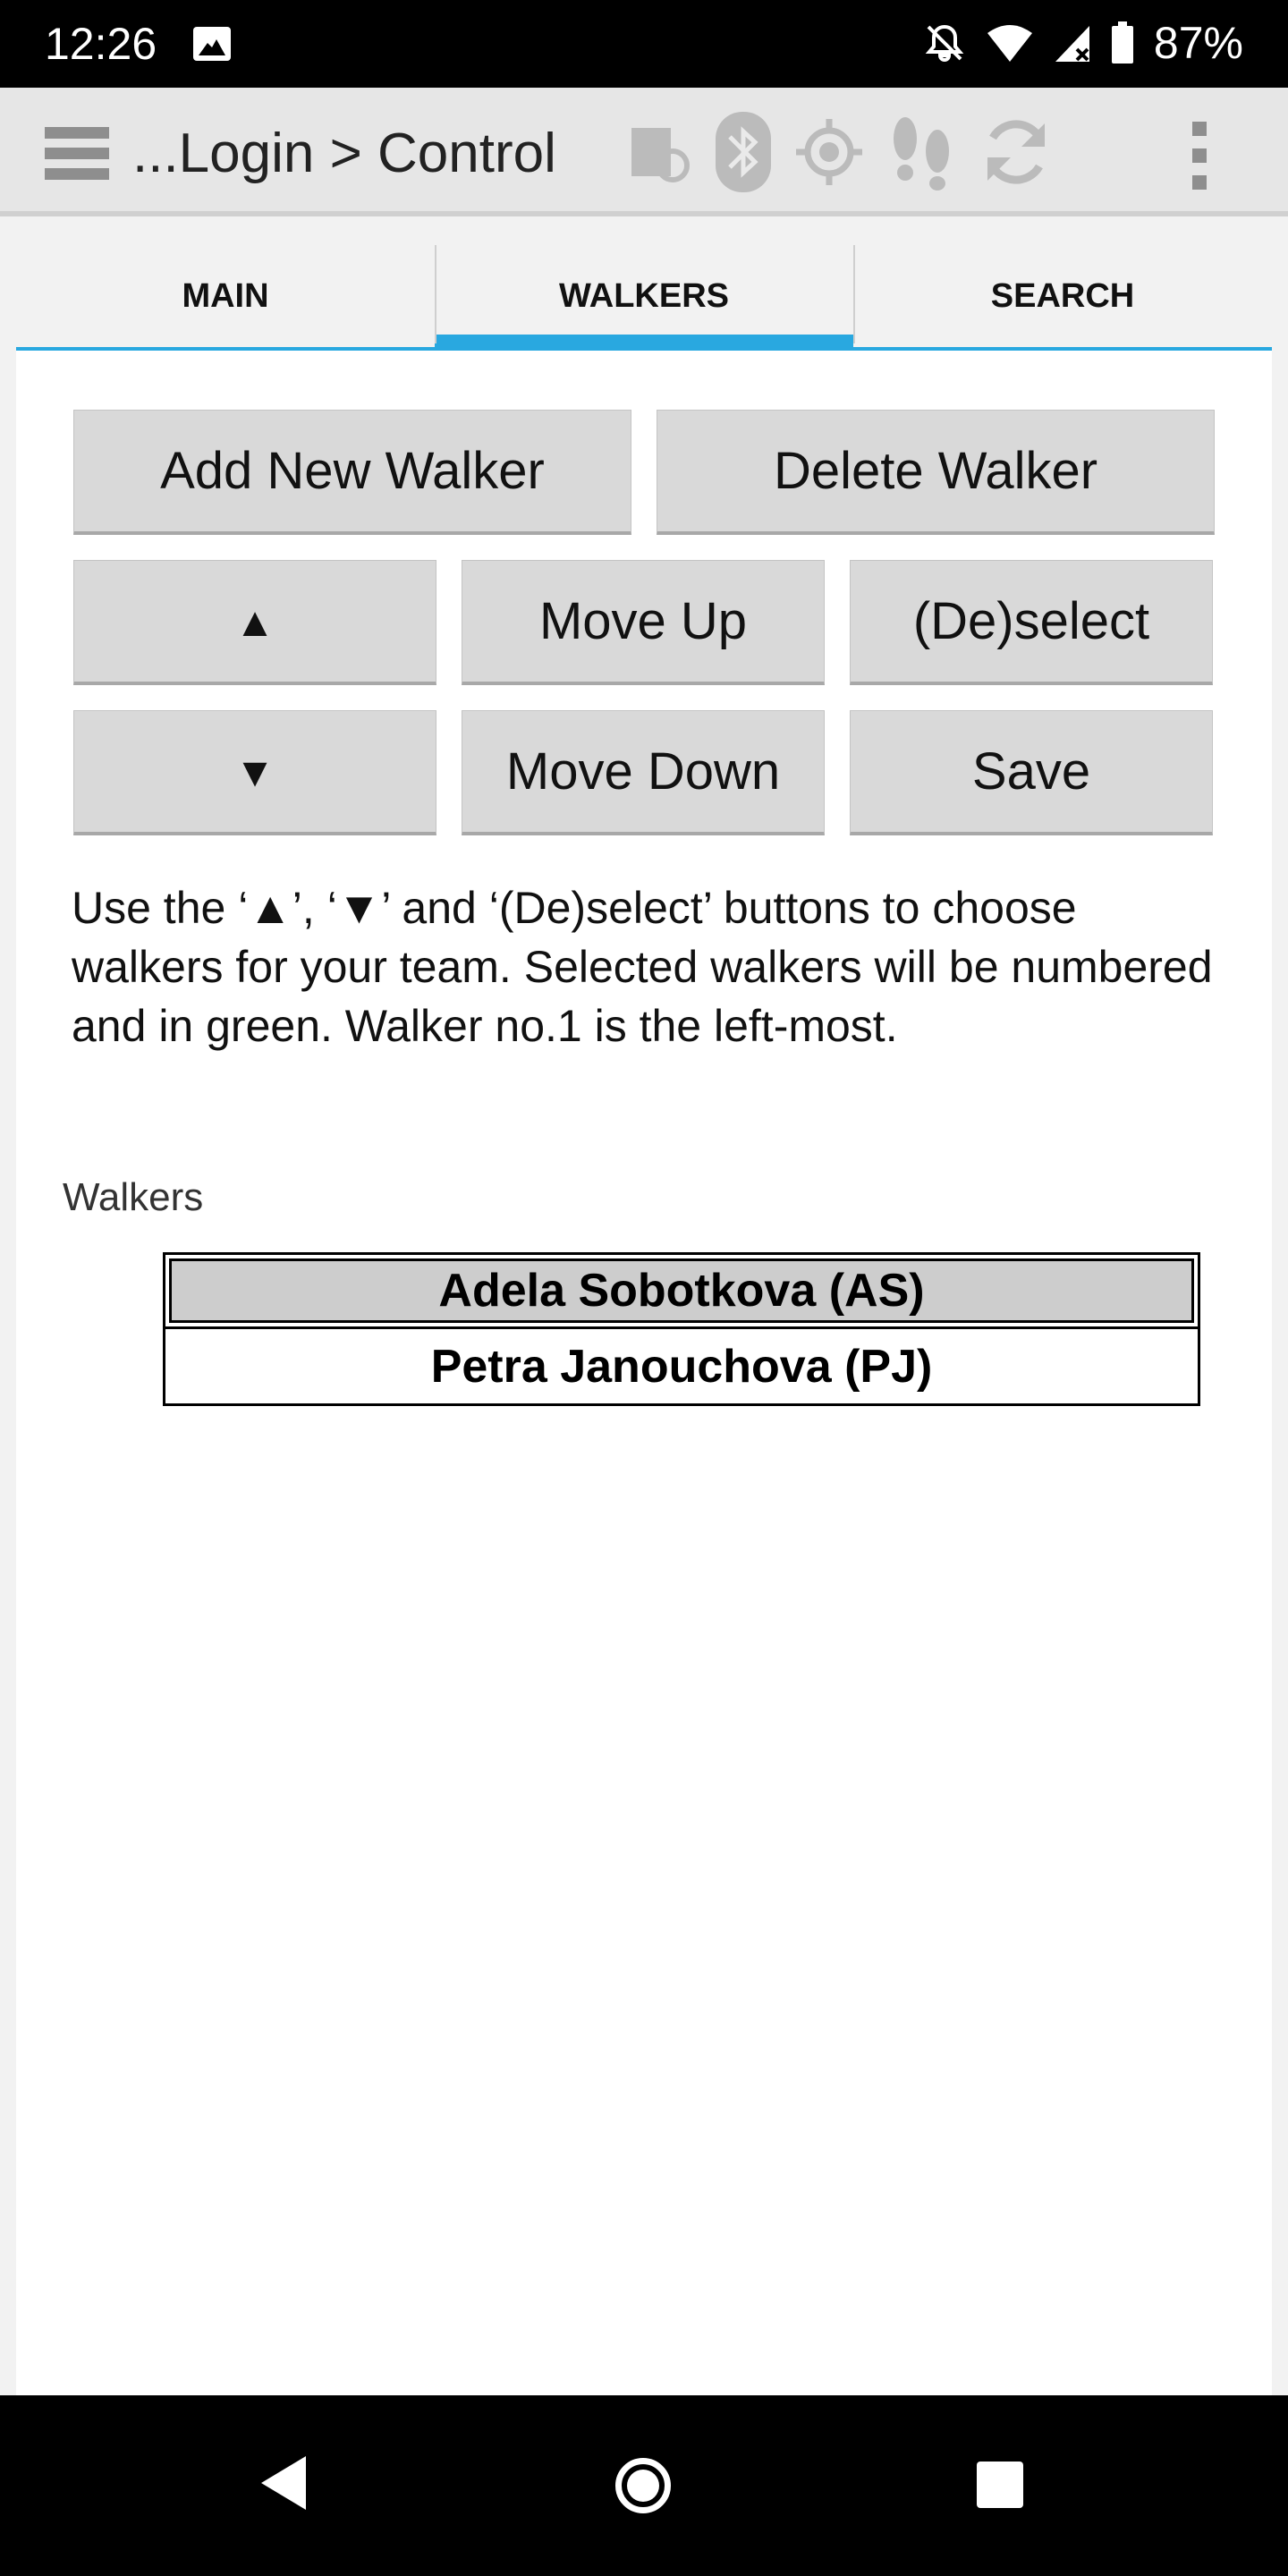 Image resolution: width=1288 pixels, height=2576 pixels. What do you see at coordinates (643, 622) in the screenshot?
I see `move-up-button: Move Up` at bounding box center [643, 622].